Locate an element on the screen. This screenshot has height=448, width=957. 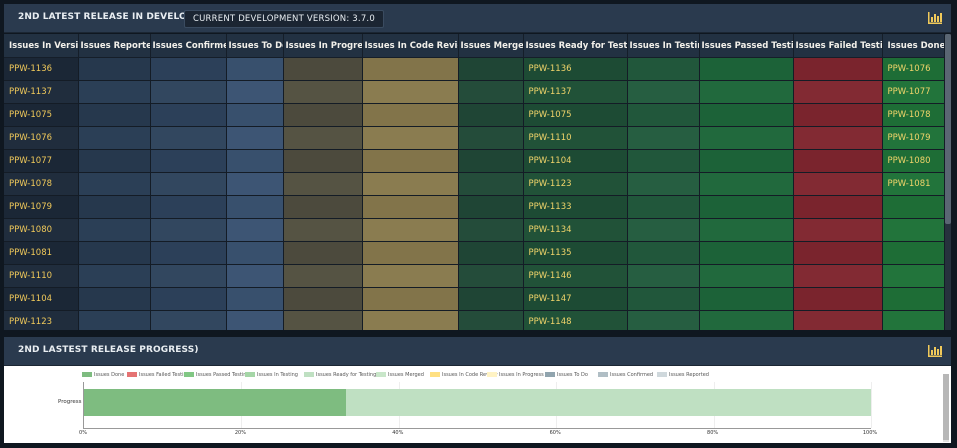
current-version-badge: CURRENT DEVELOPMENT VERSION: 3.7.0 is located at coordinates (284, 19).